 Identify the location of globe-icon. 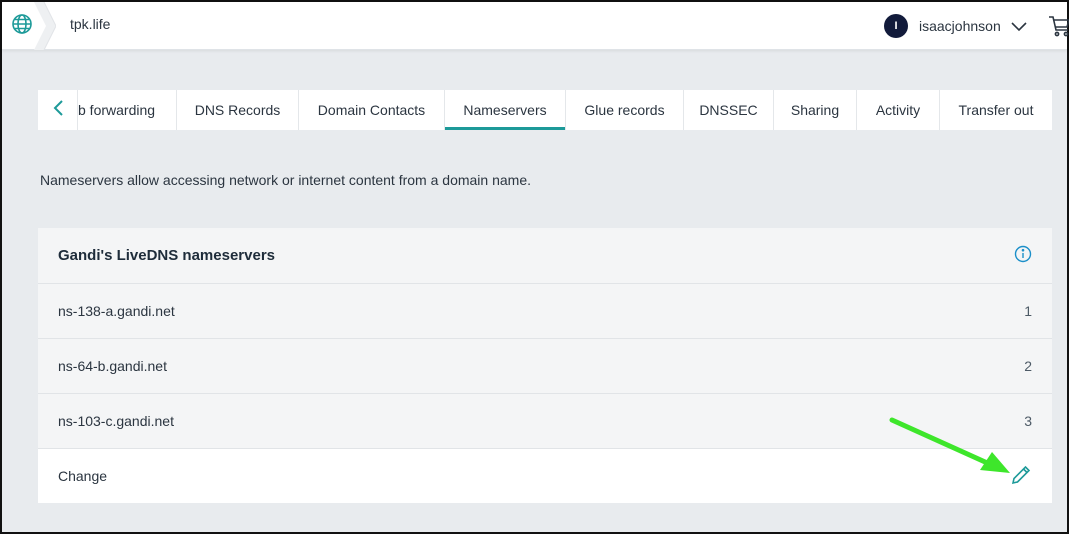
(22, 26).